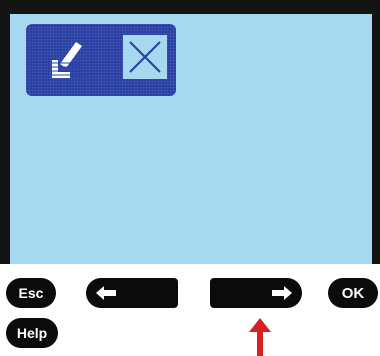 The width and height of the screenshot is (380, 356). I want to click on arrow-right-icon, so click(282, 293).